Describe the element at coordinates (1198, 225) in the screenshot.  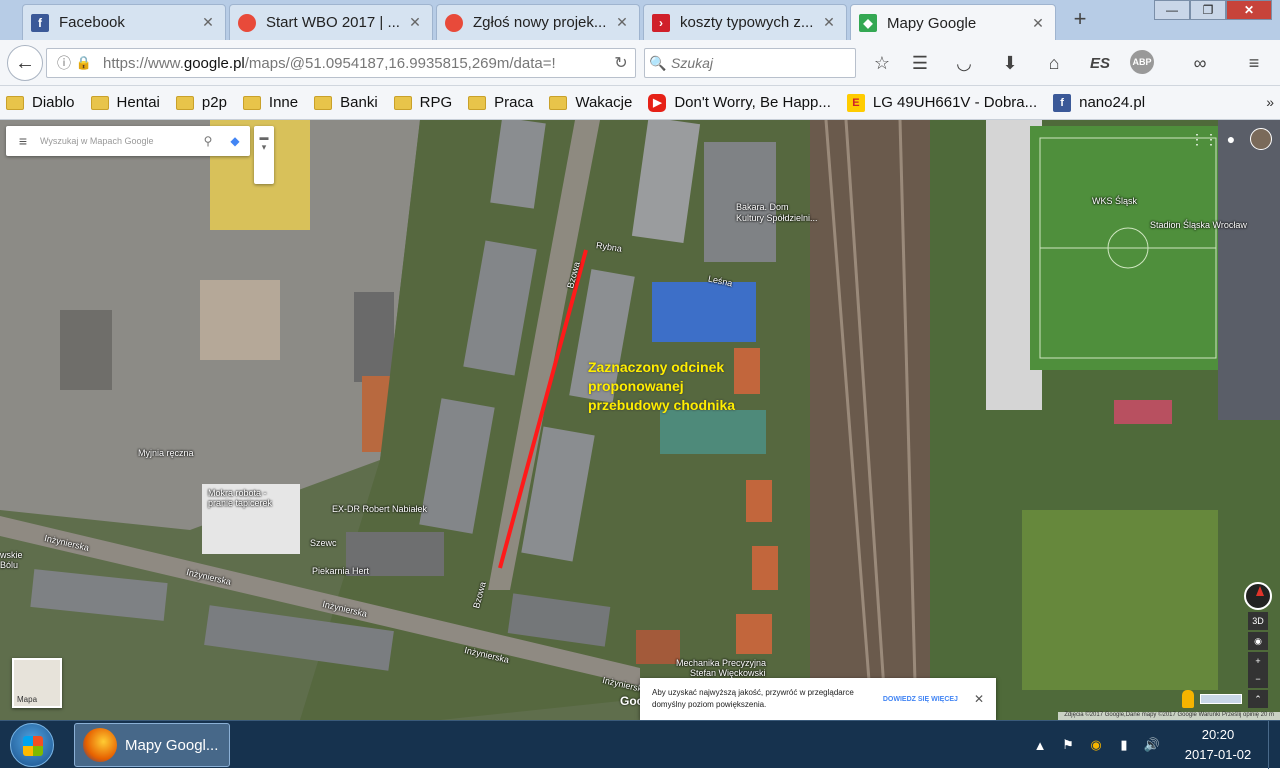
I see `poi-stadion: Stadion Śląska Wrocław` at that location.